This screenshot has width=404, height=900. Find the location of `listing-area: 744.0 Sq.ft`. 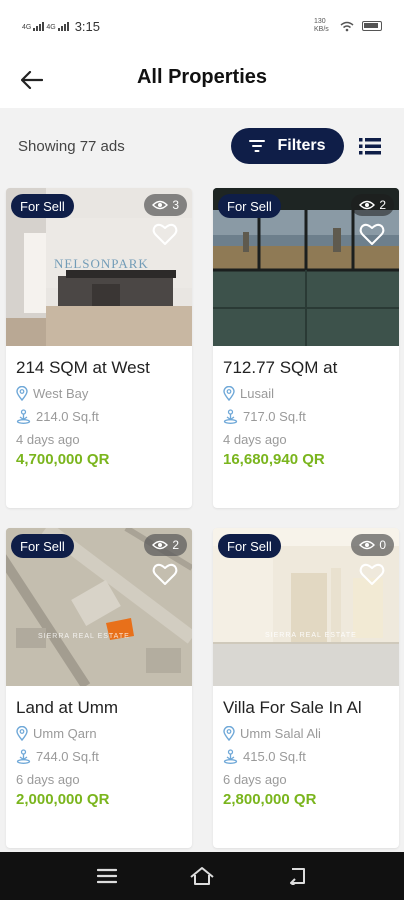

listing-area: 744.0 Sq.ft is located at coordinates (57, 756).